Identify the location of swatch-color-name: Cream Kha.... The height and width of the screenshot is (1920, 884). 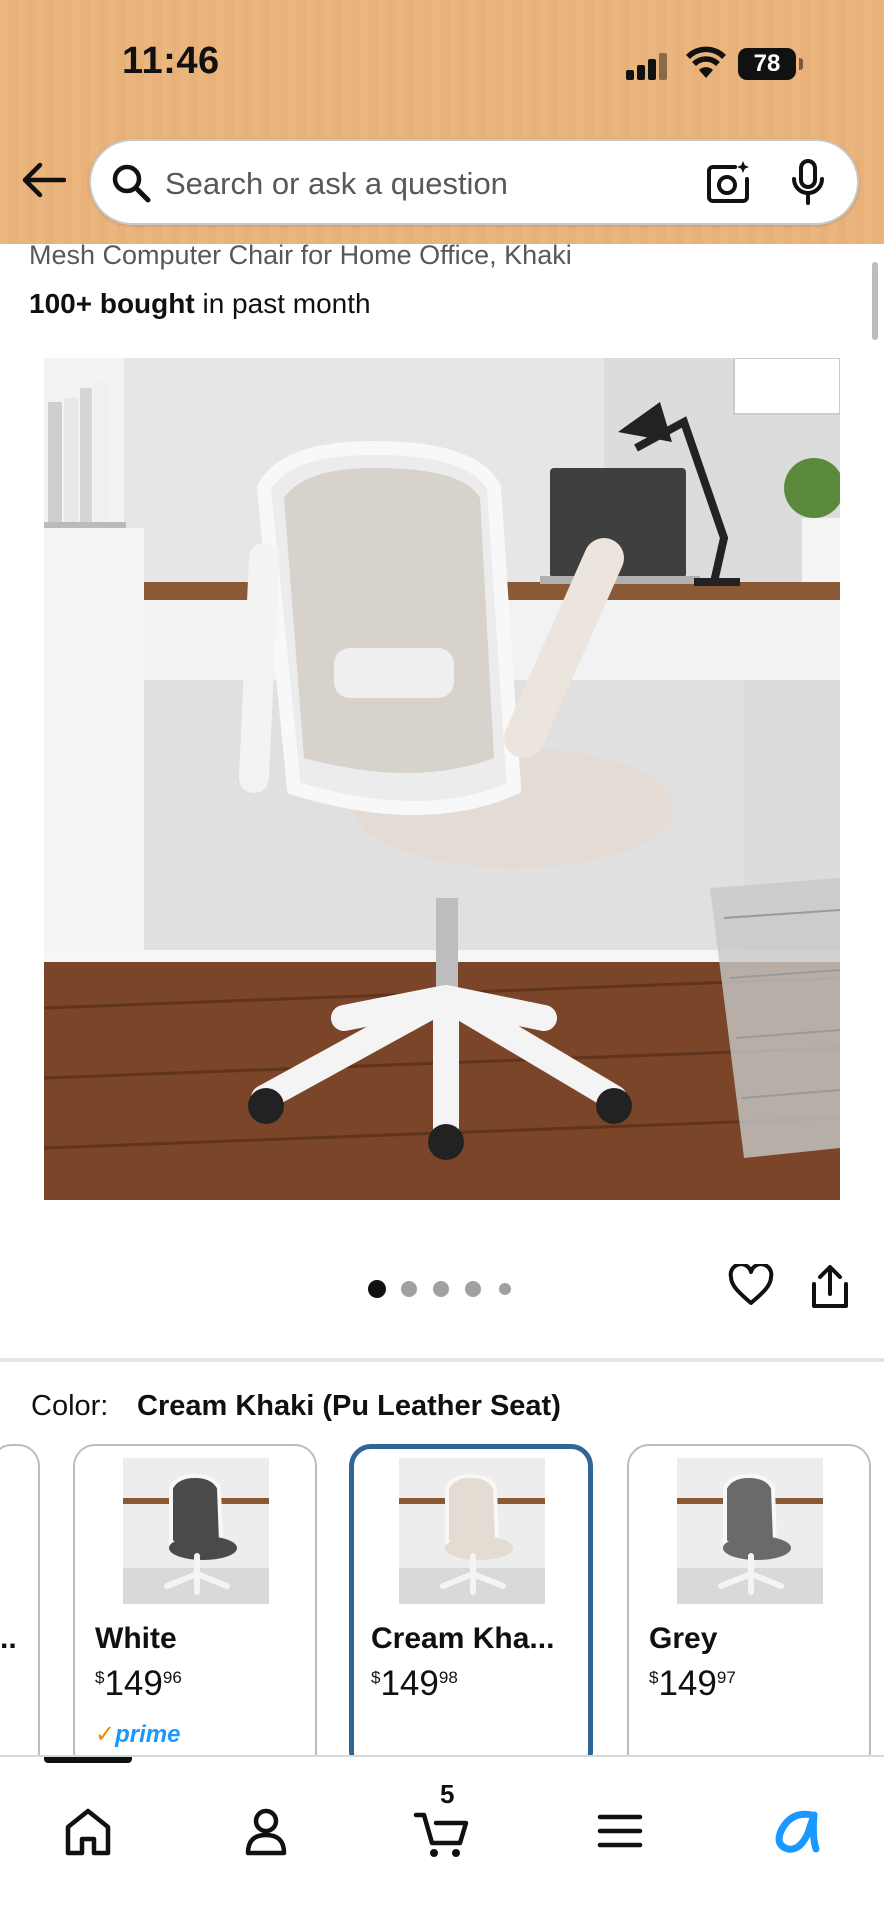
(463, 1638).